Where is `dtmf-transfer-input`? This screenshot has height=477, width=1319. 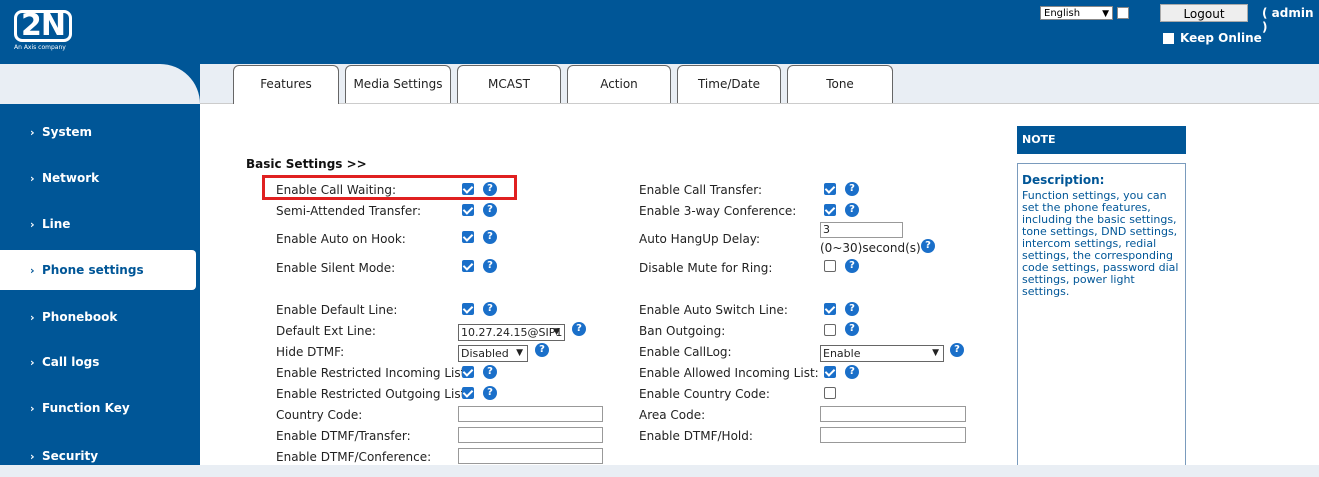
dtmf-transfer-input is located at coordinates (530, 435).